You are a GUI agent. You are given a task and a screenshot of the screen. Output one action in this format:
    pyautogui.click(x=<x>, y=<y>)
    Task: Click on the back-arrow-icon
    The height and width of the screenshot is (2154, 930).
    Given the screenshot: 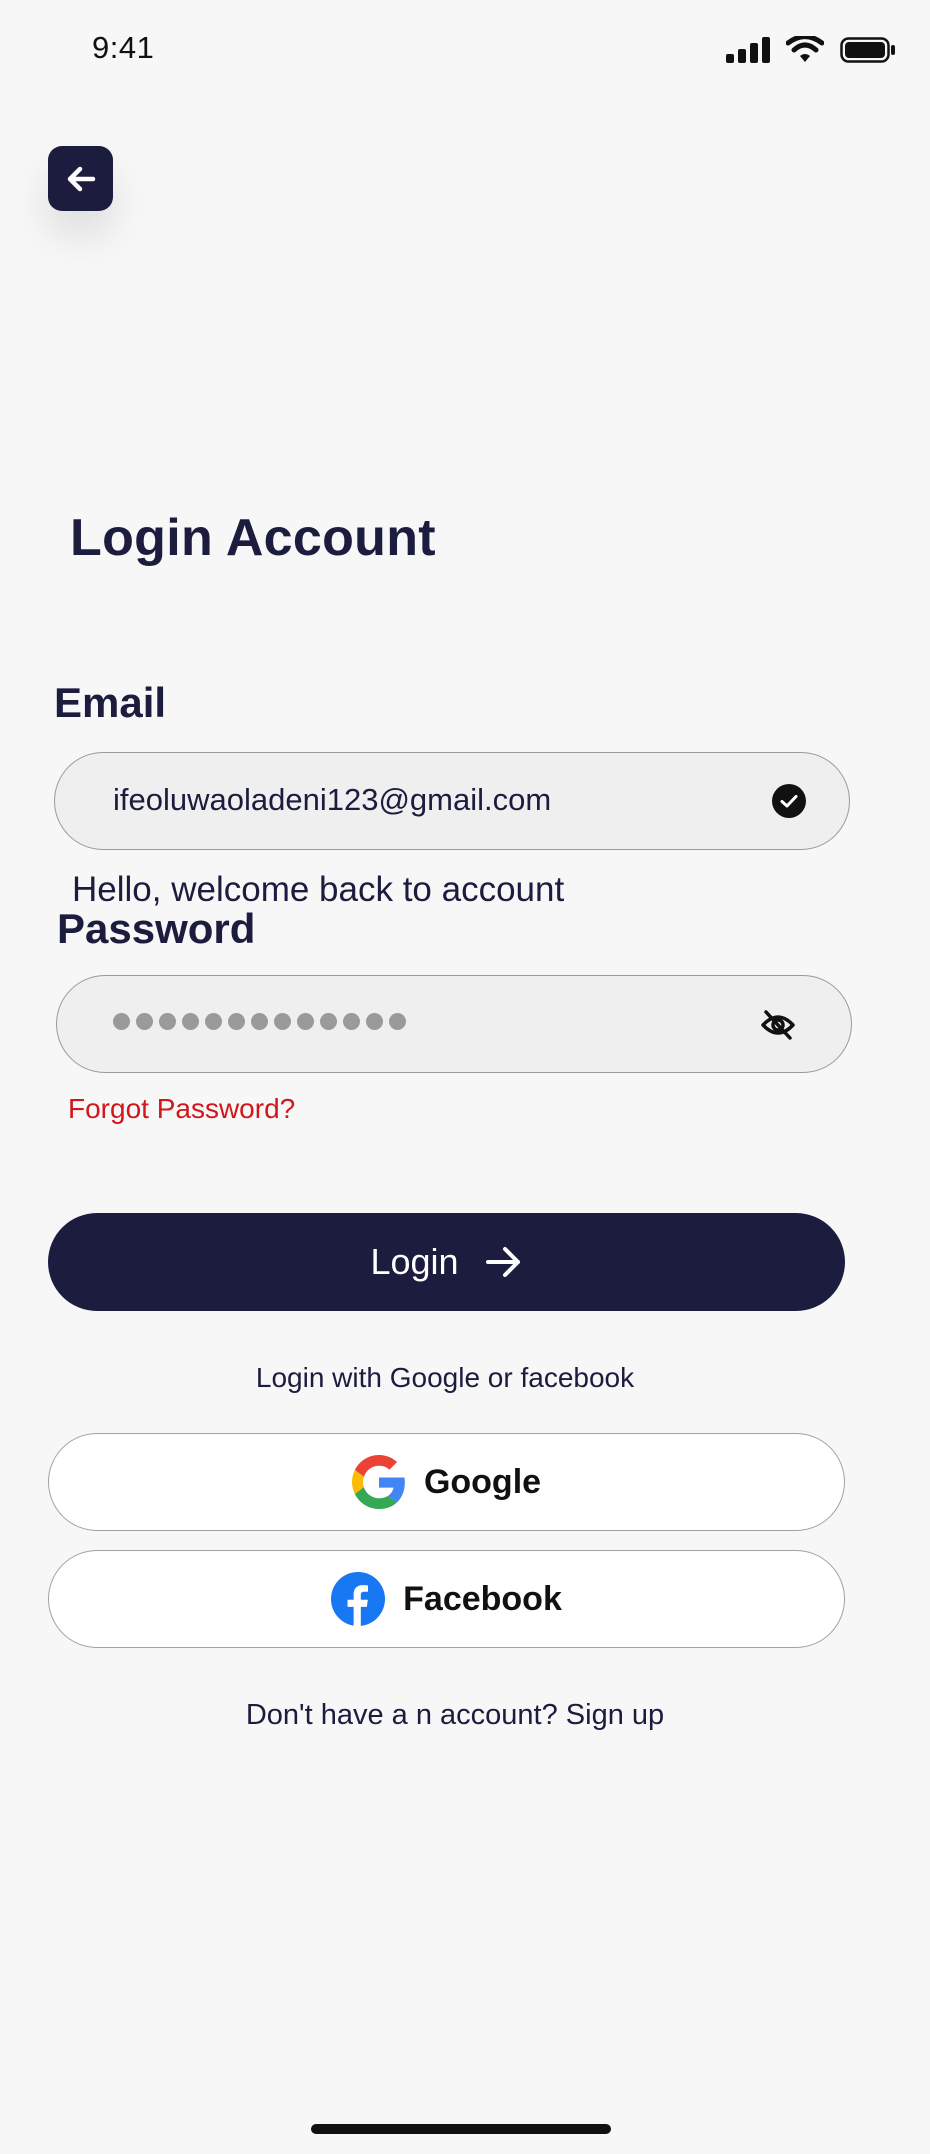 What is the action you would take?
    pyautogui.click(x=81, y=178)
    